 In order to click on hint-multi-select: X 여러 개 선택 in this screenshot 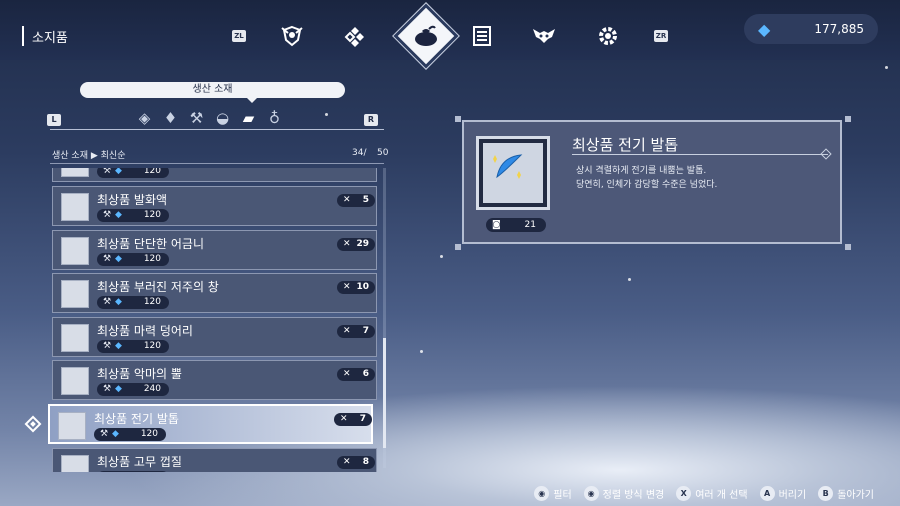, I will do `click(712, 493)`.